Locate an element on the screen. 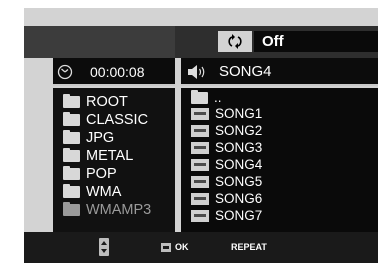 This screenshot has width=378, height=263. enter-icon is located at coordinates (166, 247).